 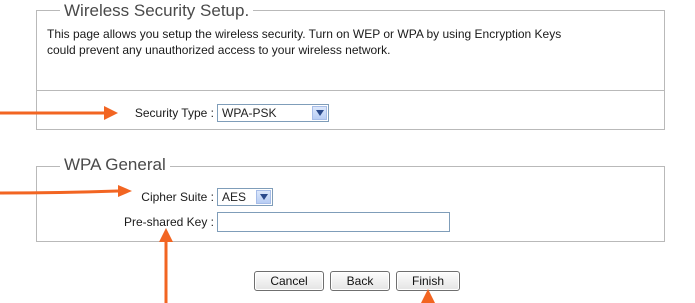 I want to click on preshared-key-arrow-icon, so click(x=166, y=265).